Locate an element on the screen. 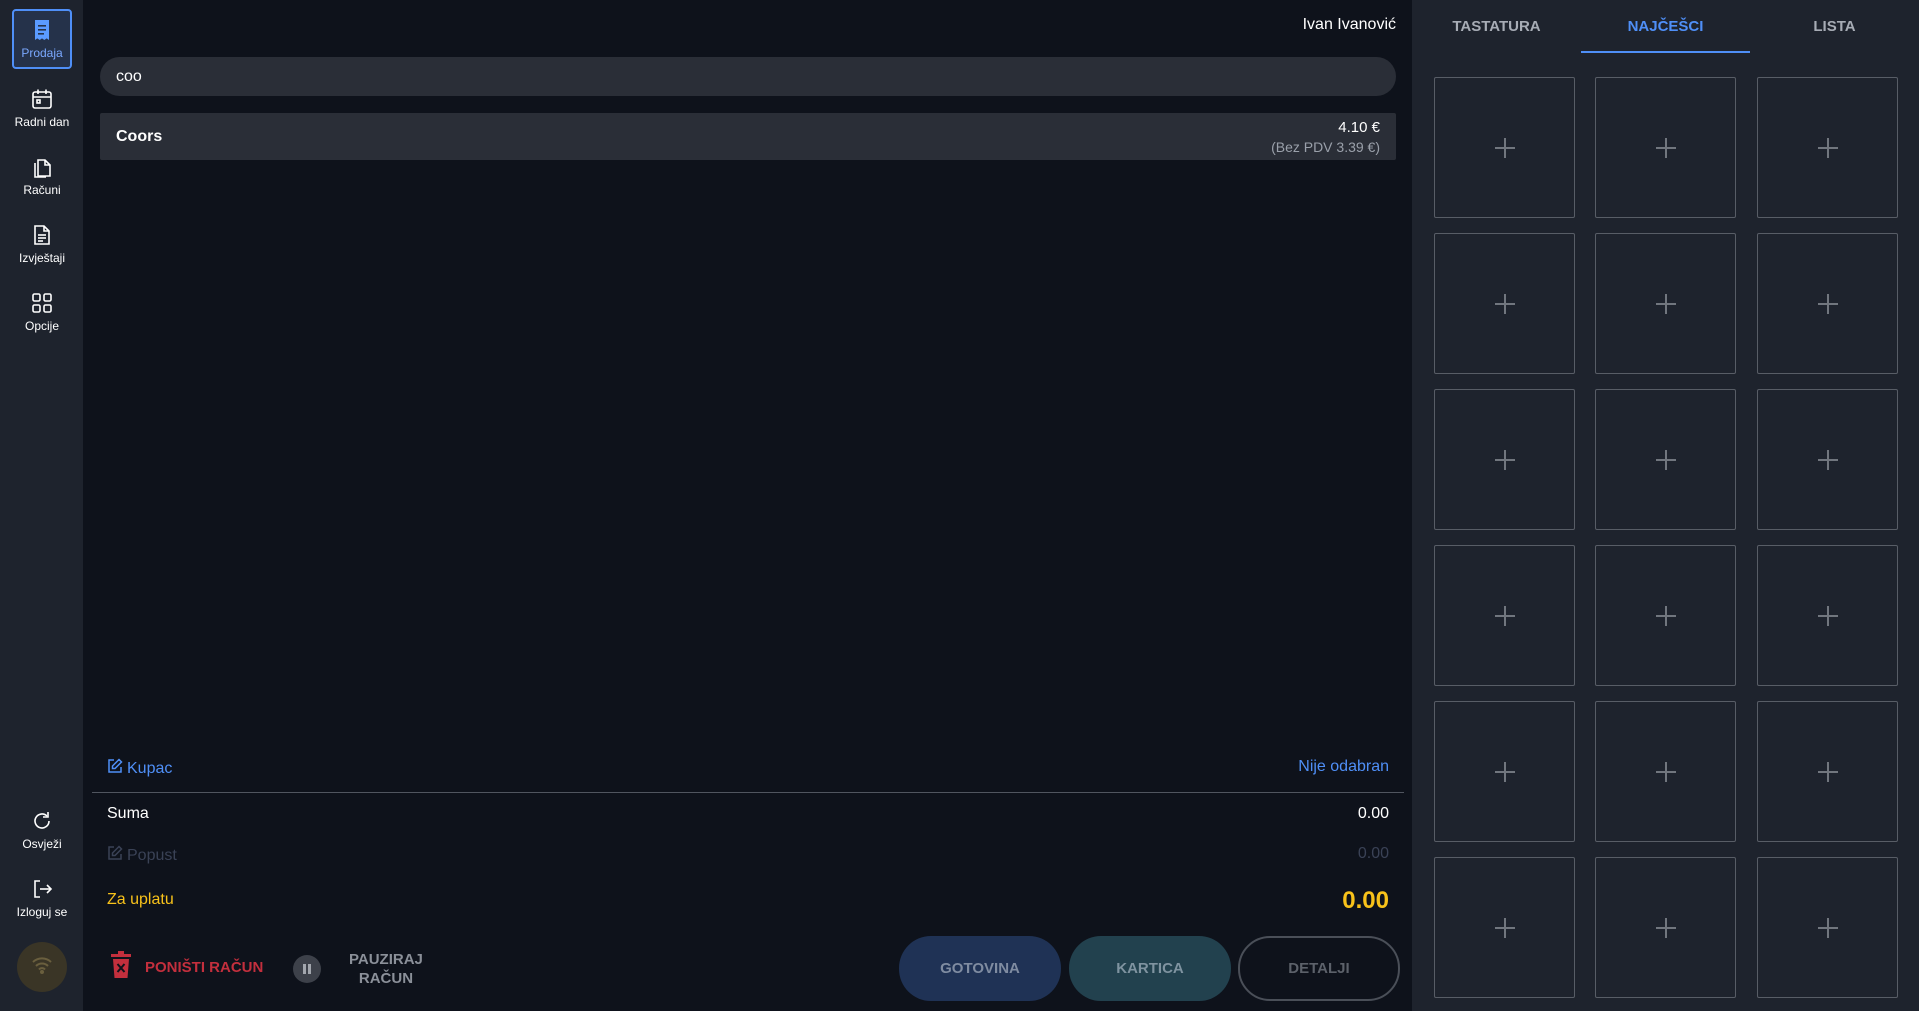 This screenshot has height=1011, width=1919. sidebar-item-prodaja: Prodaja is located at coordinates (42, 39).